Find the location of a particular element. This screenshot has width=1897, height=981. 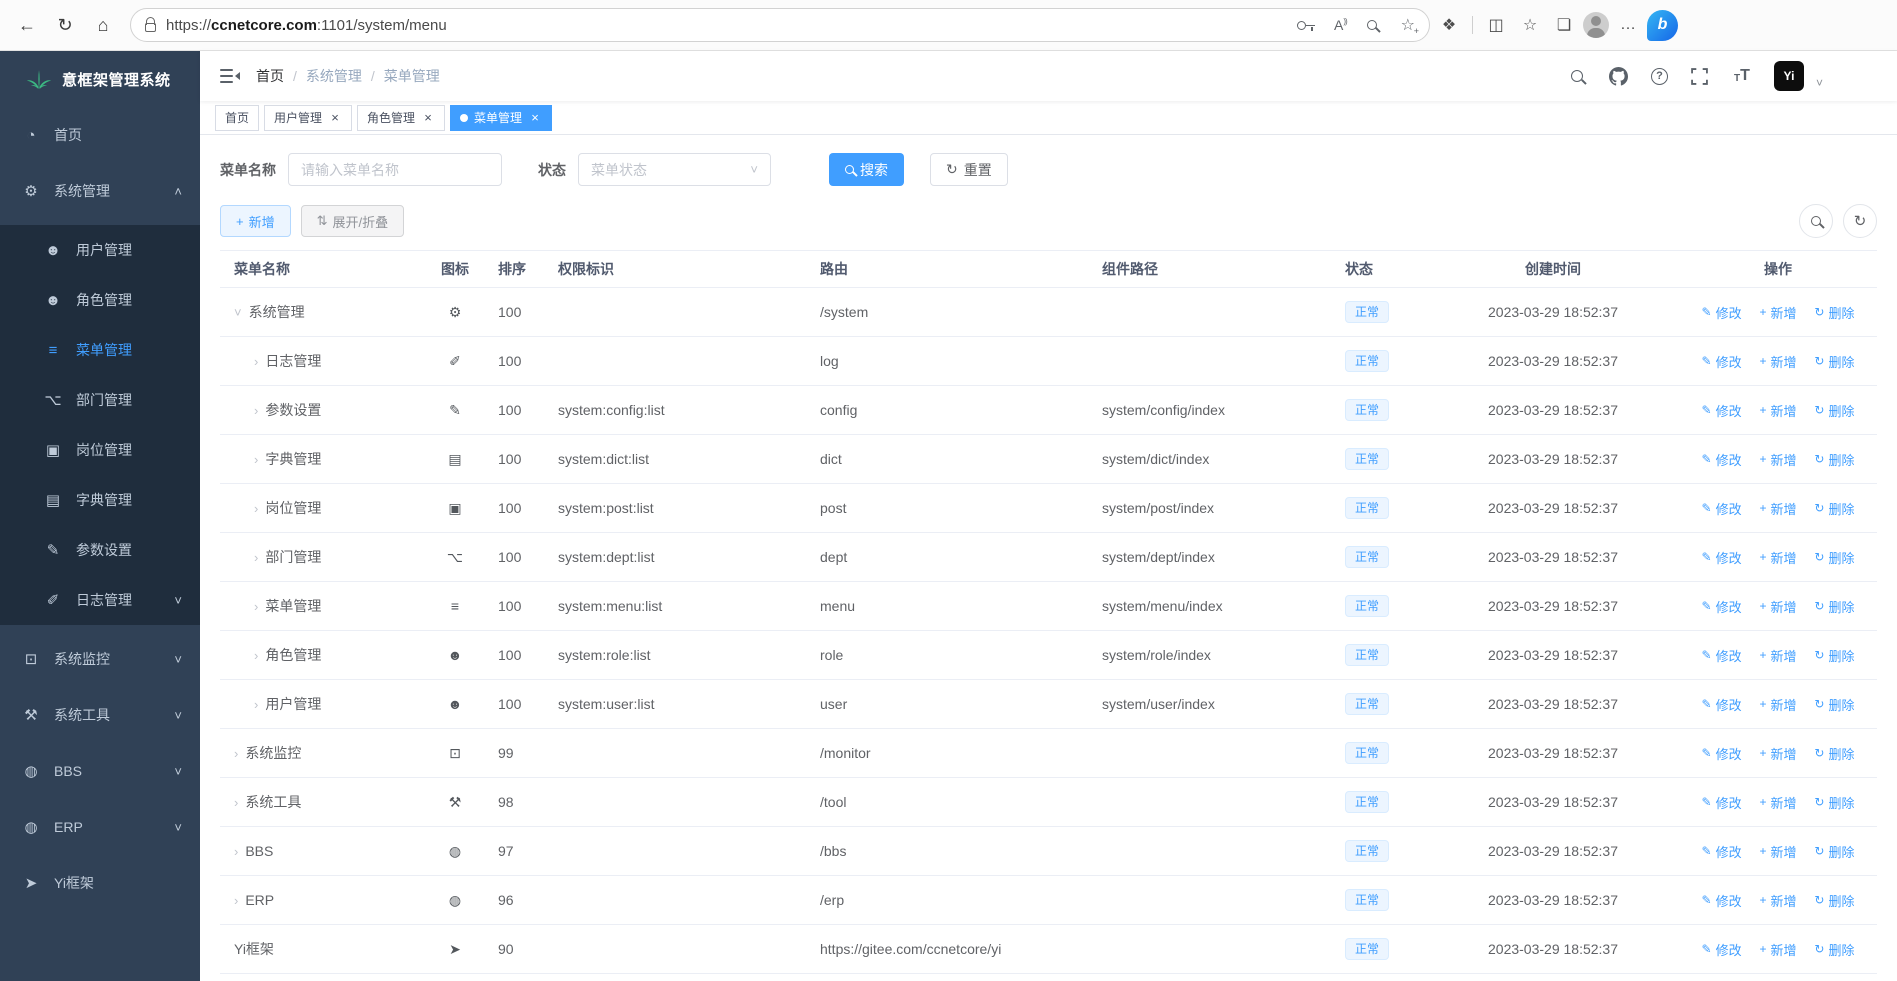

github-icon is located at coordinates (1619, 76).